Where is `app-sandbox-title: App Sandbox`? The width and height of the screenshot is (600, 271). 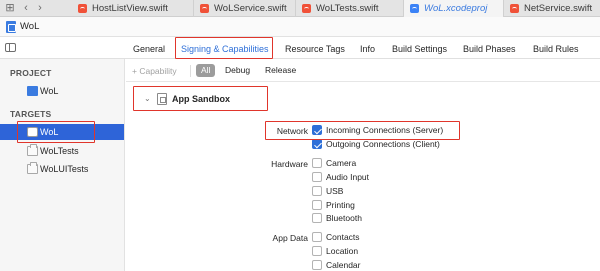 app-sandbox-title: App Sandbox is located at coordinates (201, 99).